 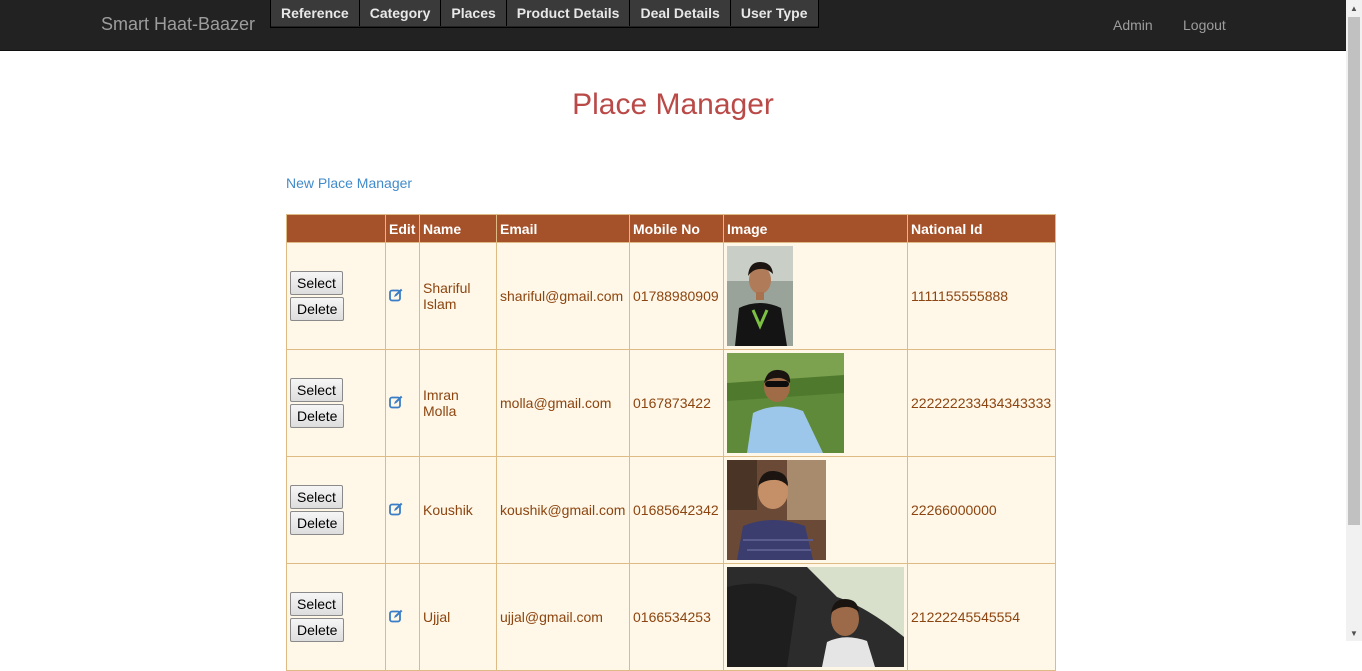 What do you see at coordinates (1354, 633) in the screenshot?
I see `scroll-down-arrow-icon: ▼` at bounding box center [1354, 633].